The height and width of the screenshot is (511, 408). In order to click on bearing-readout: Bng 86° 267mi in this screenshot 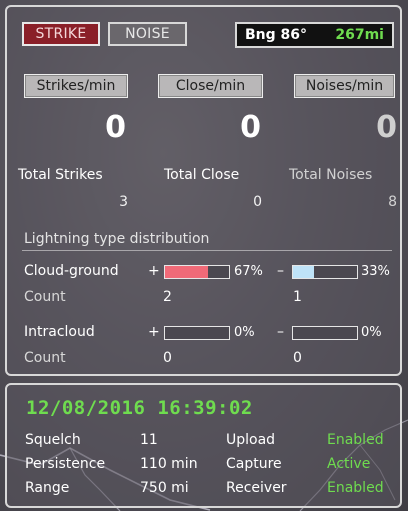, I will do `click(314, 35)`.